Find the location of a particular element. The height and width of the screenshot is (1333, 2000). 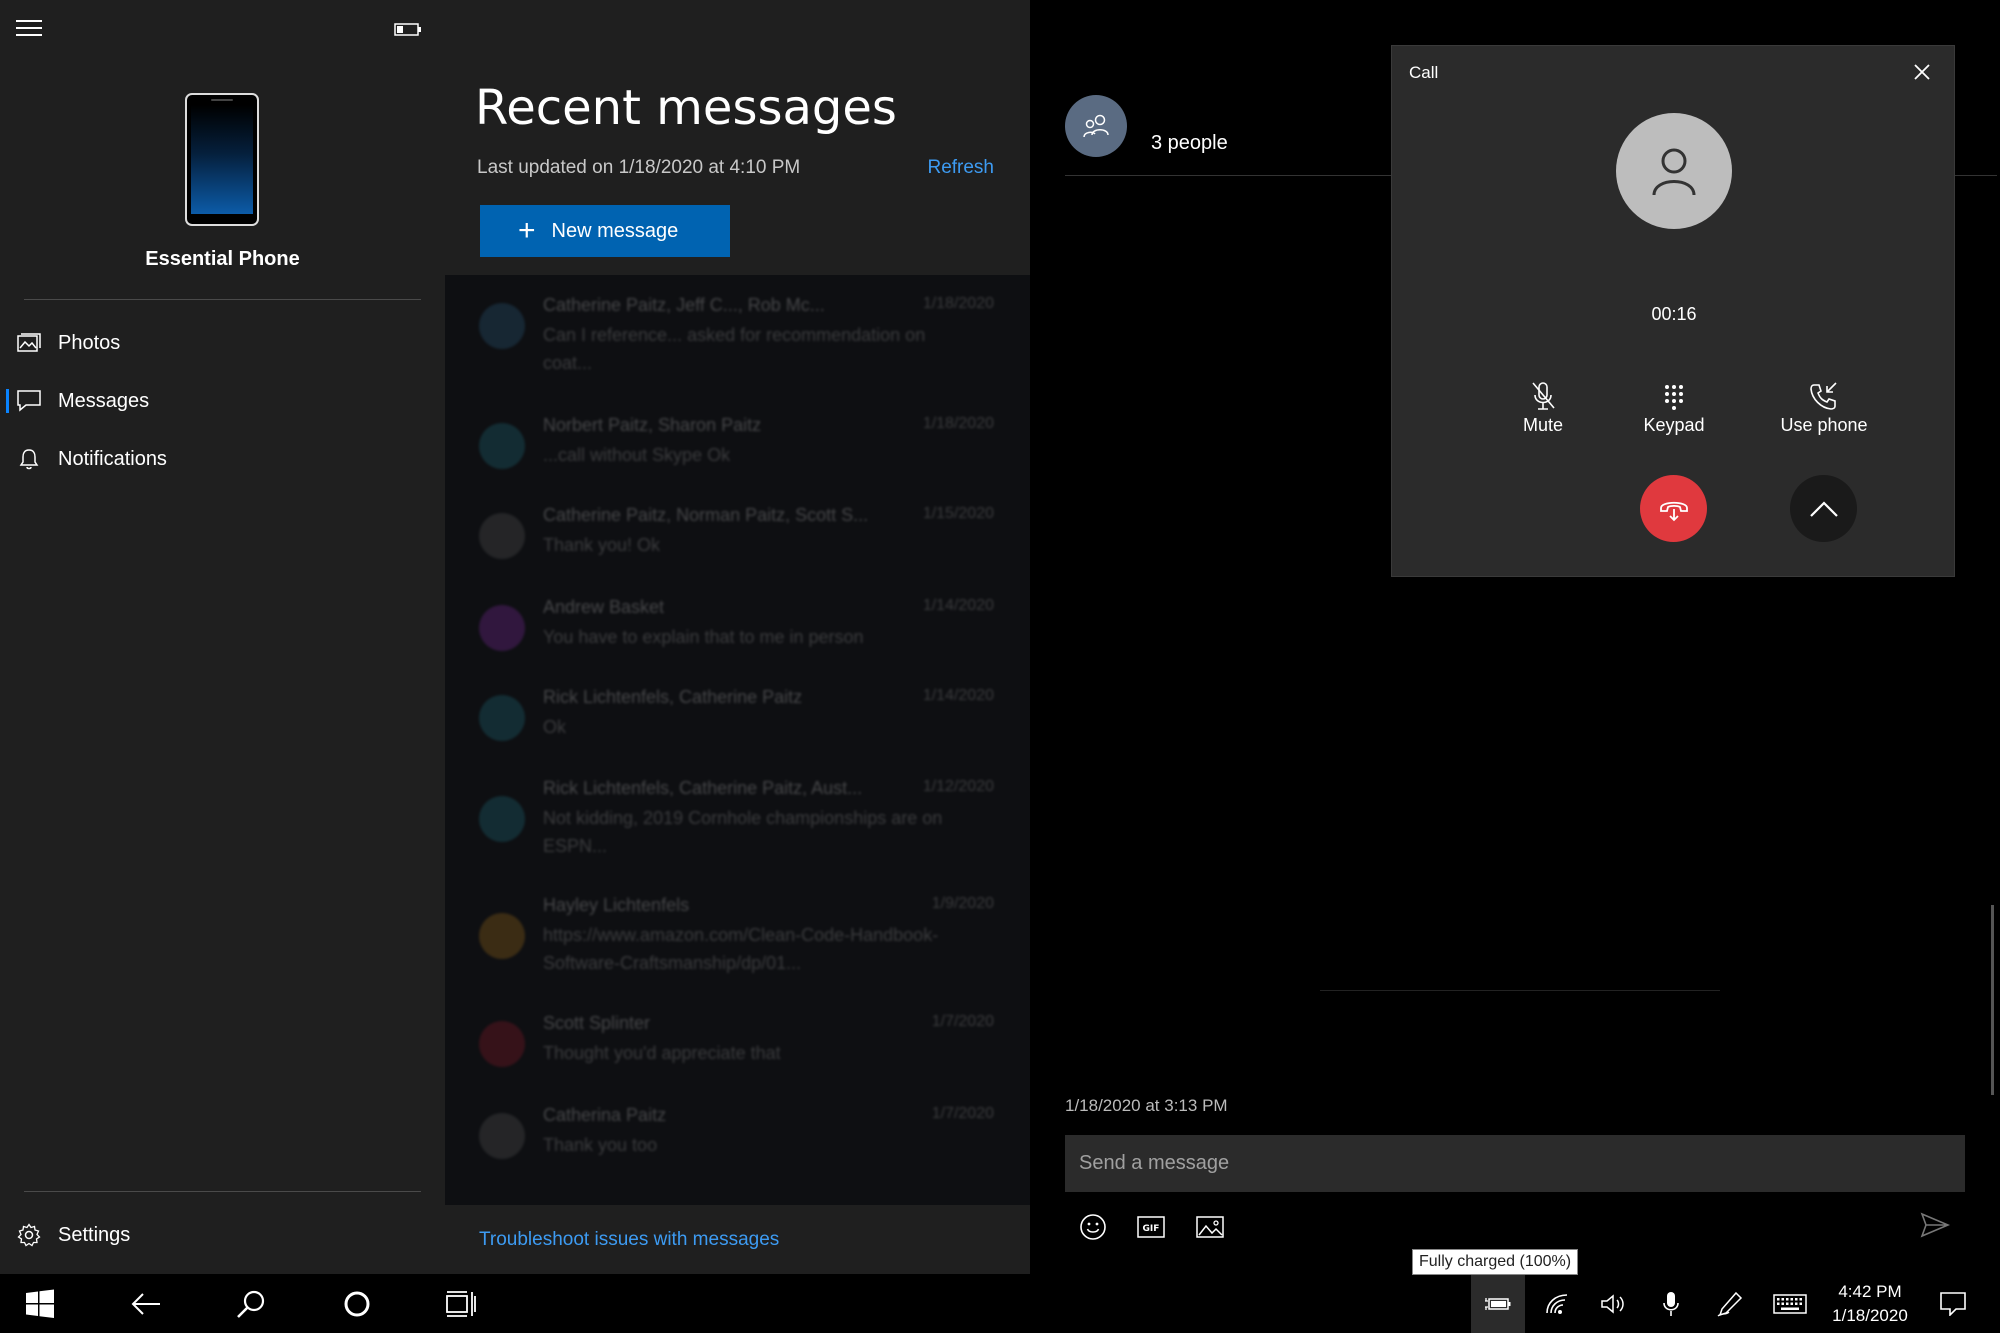

caller-avatar is located at coordinates (1674, 171).